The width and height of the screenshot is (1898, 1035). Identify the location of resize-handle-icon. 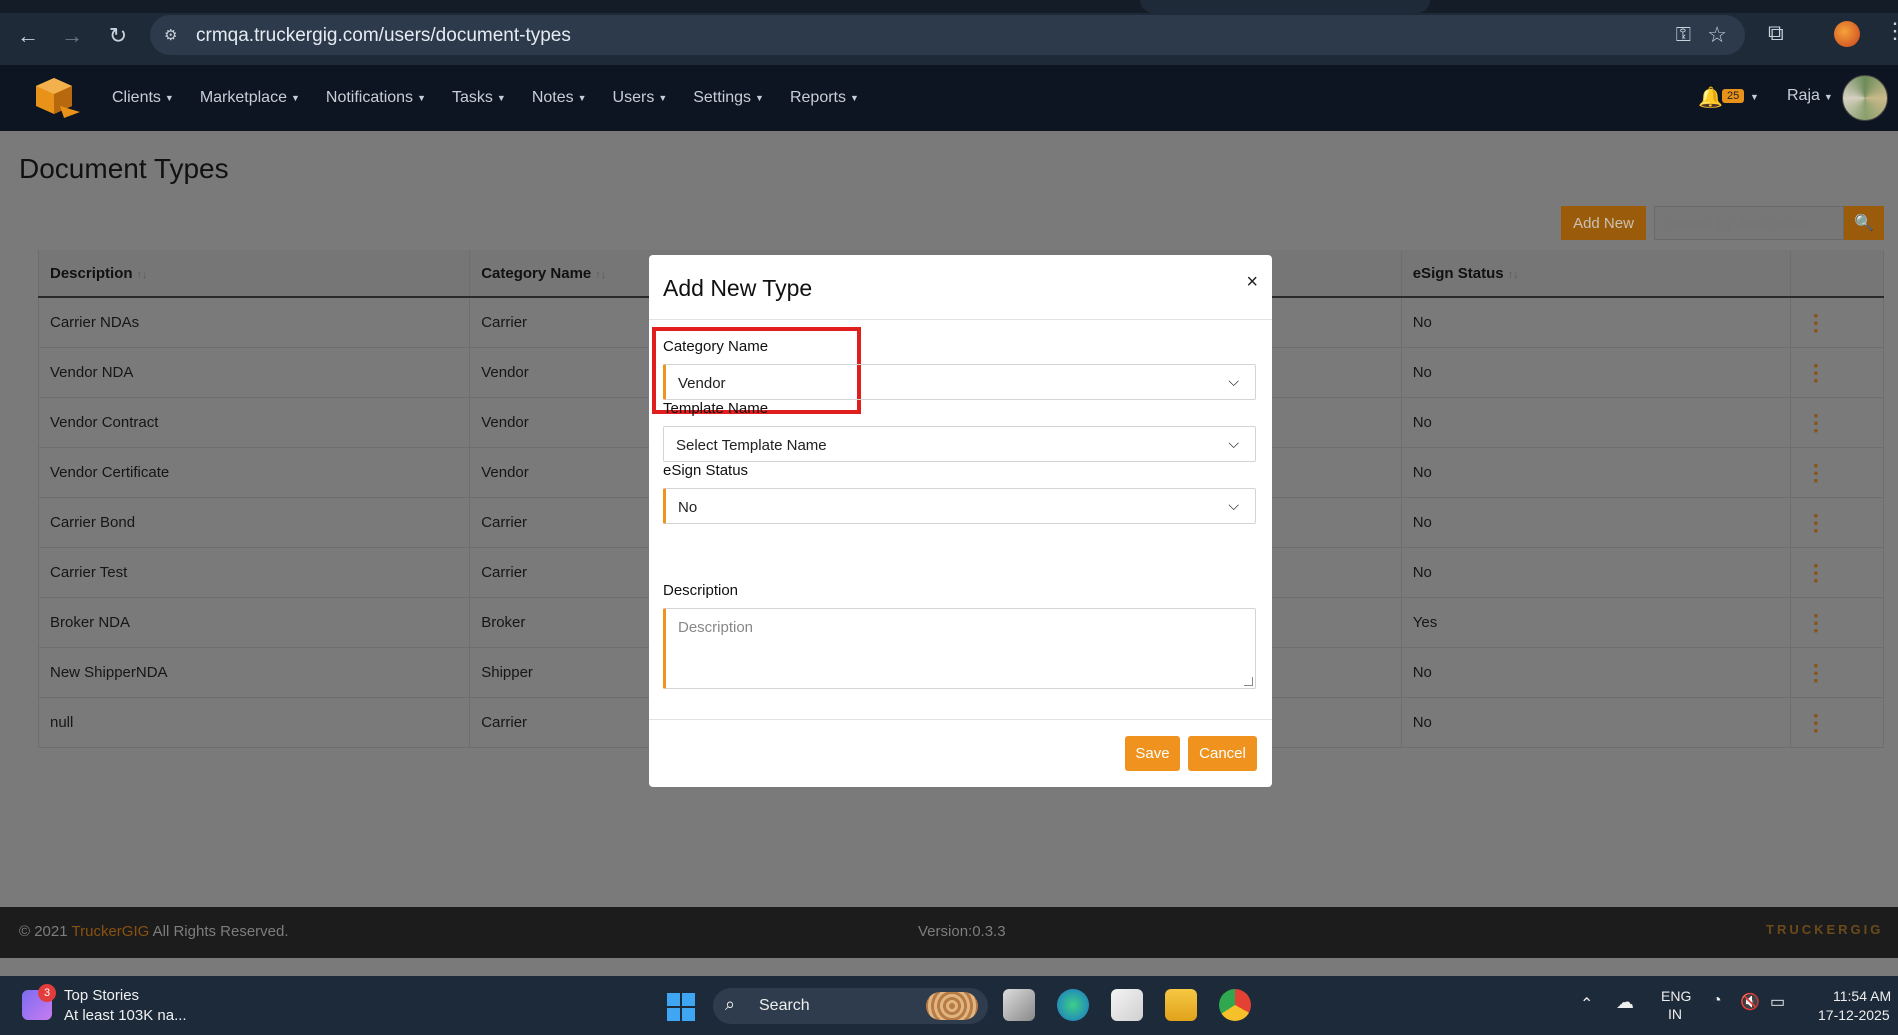
(1248, 681).